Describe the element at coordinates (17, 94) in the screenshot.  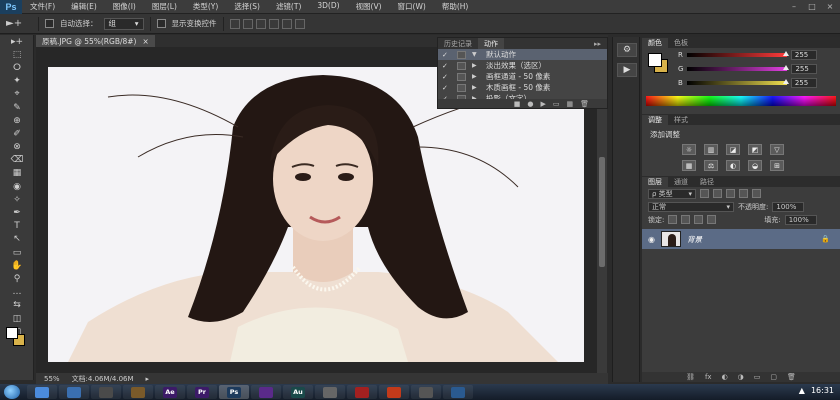
I see `tool-icon: ⌖` at that location.